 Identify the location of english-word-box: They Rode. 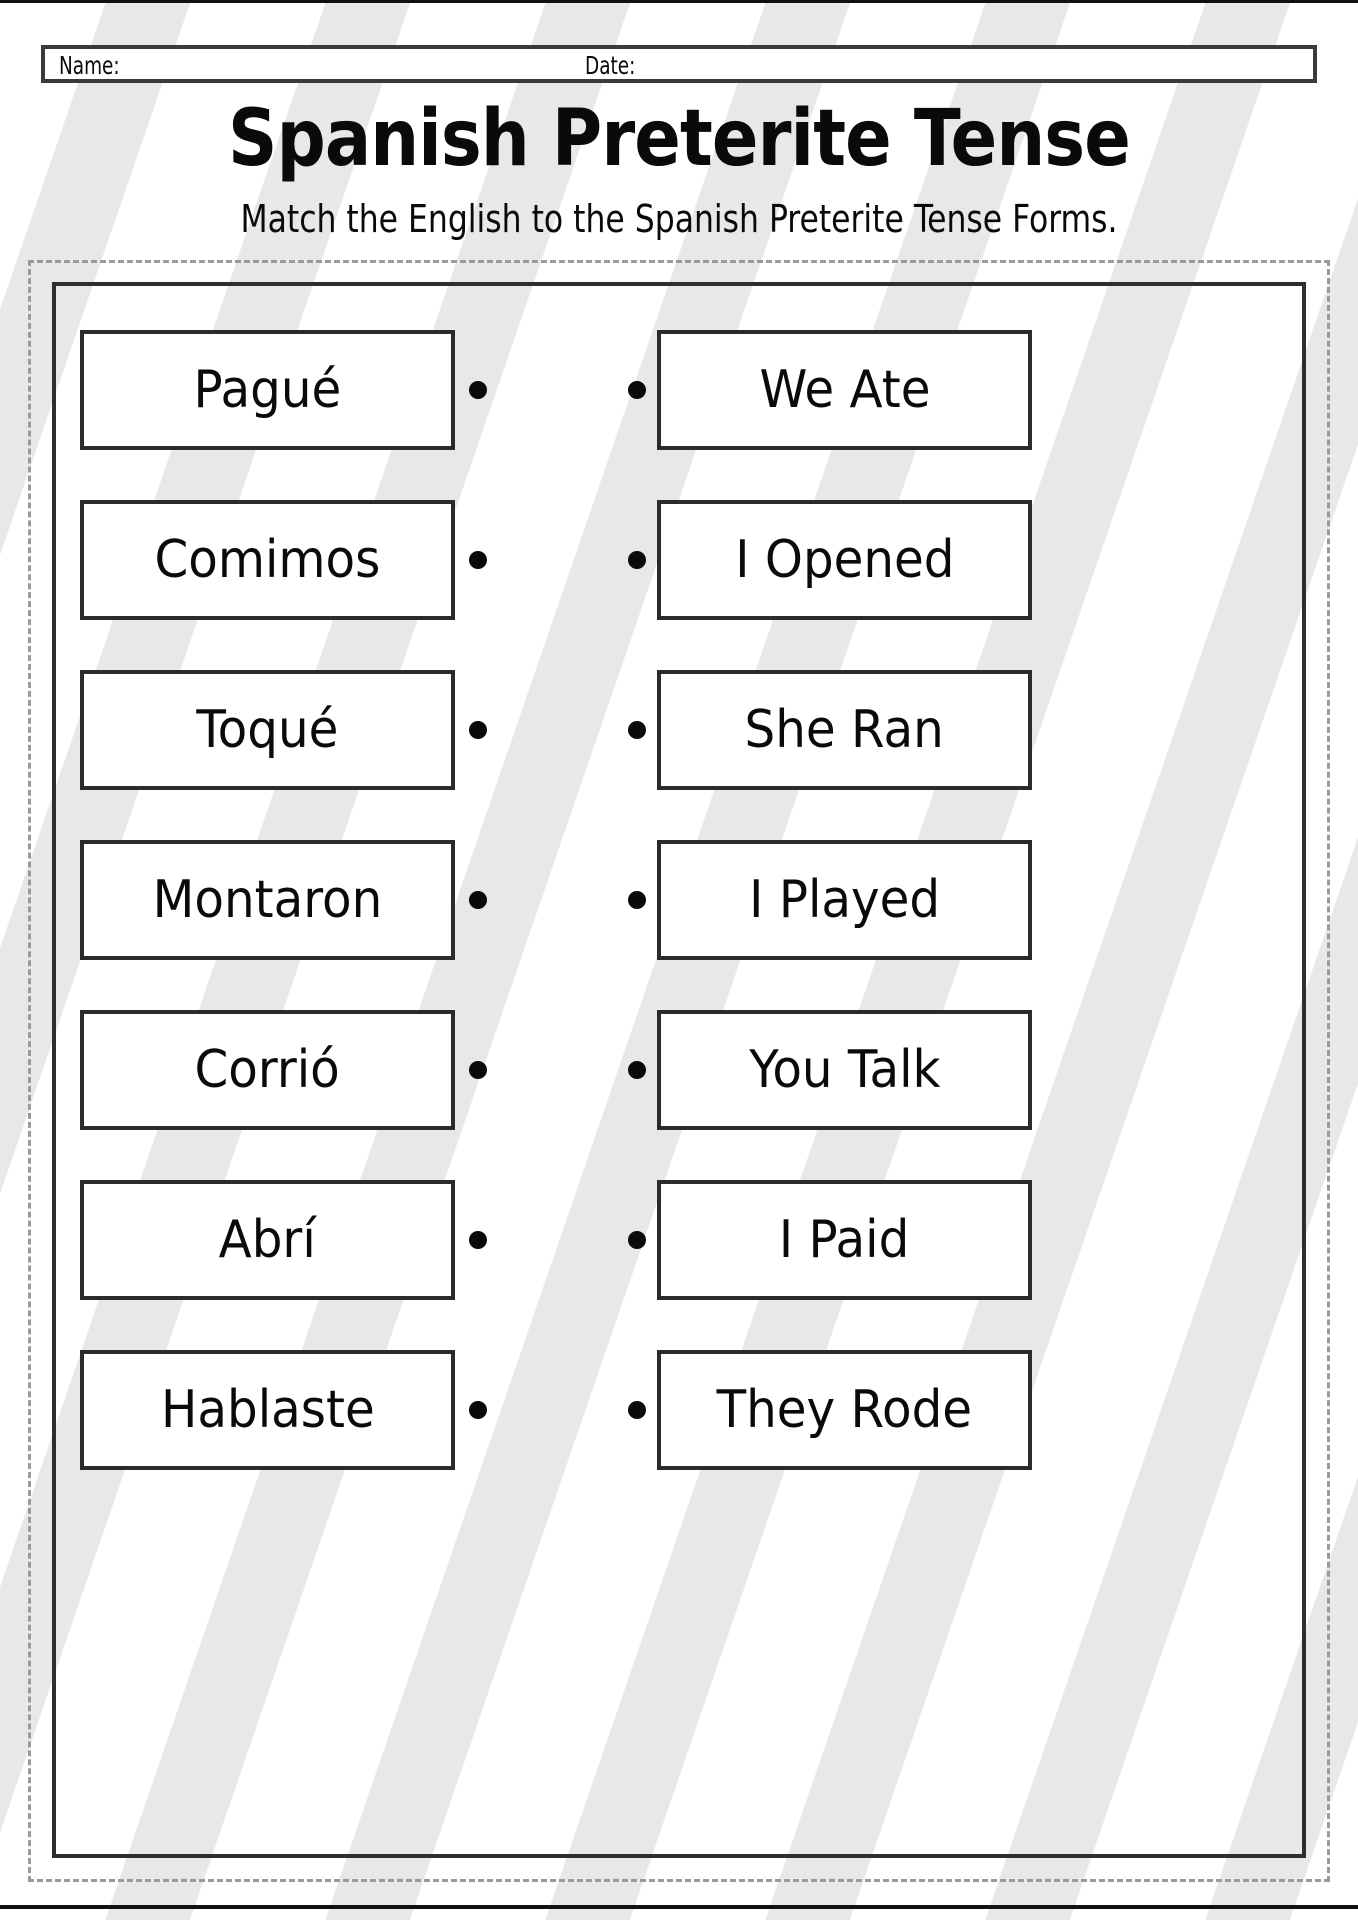
(844, 1410).